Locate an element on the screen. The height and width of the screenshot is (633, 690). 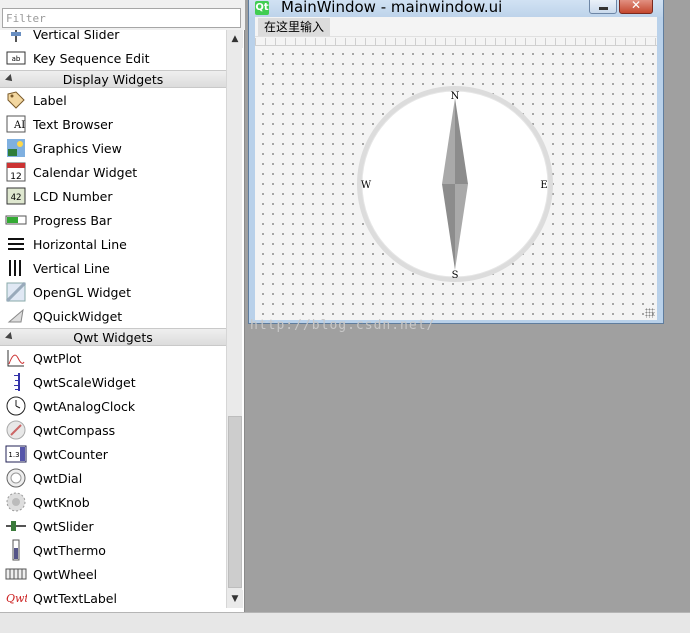
category-label: Qwt Widgets is located at coordinates (113, 337).